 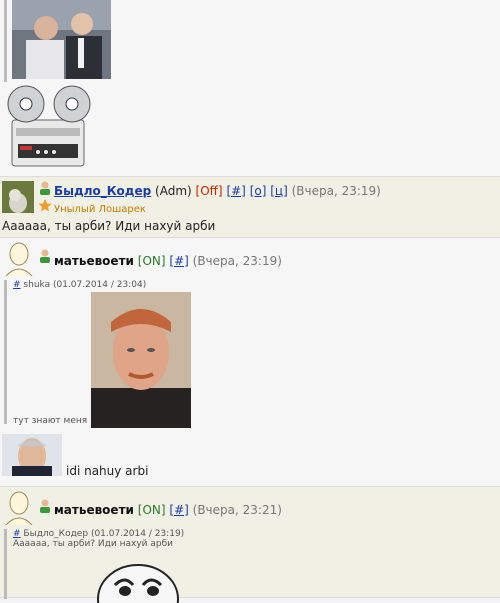 What do you see at coordinates (100, 209) in the screenshot?
I see `user-rank: Унылый Лошарек` at bounding box center [100, 209].